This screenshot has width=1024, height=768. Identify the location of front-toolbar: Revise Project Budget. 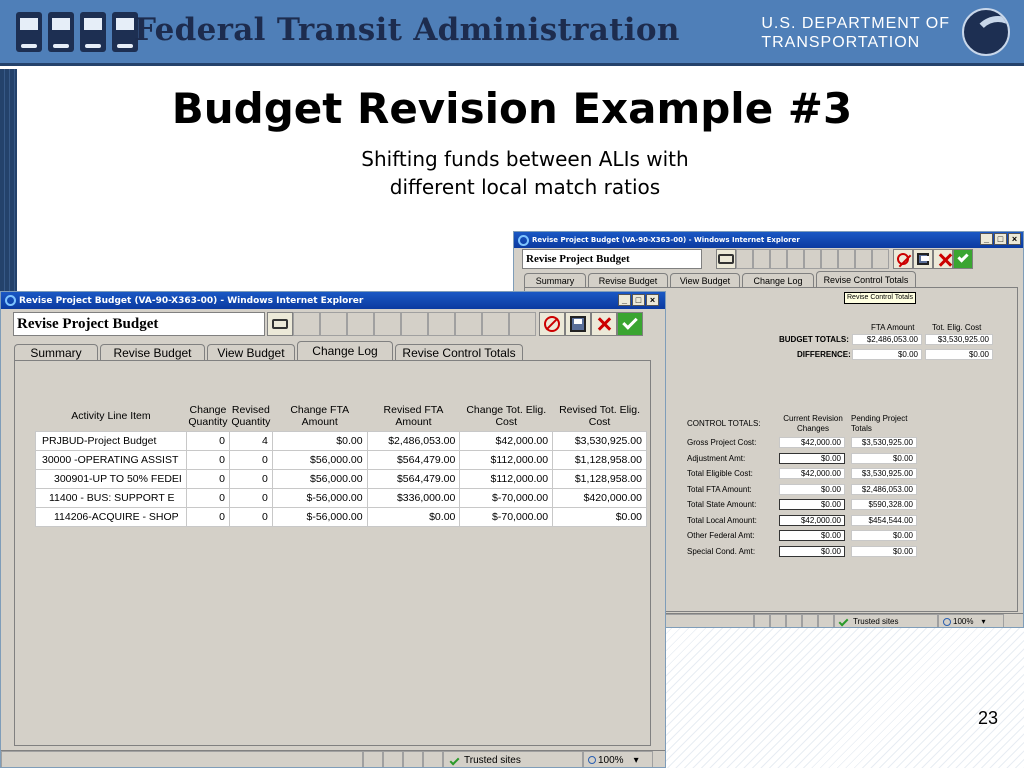
(333, 324).